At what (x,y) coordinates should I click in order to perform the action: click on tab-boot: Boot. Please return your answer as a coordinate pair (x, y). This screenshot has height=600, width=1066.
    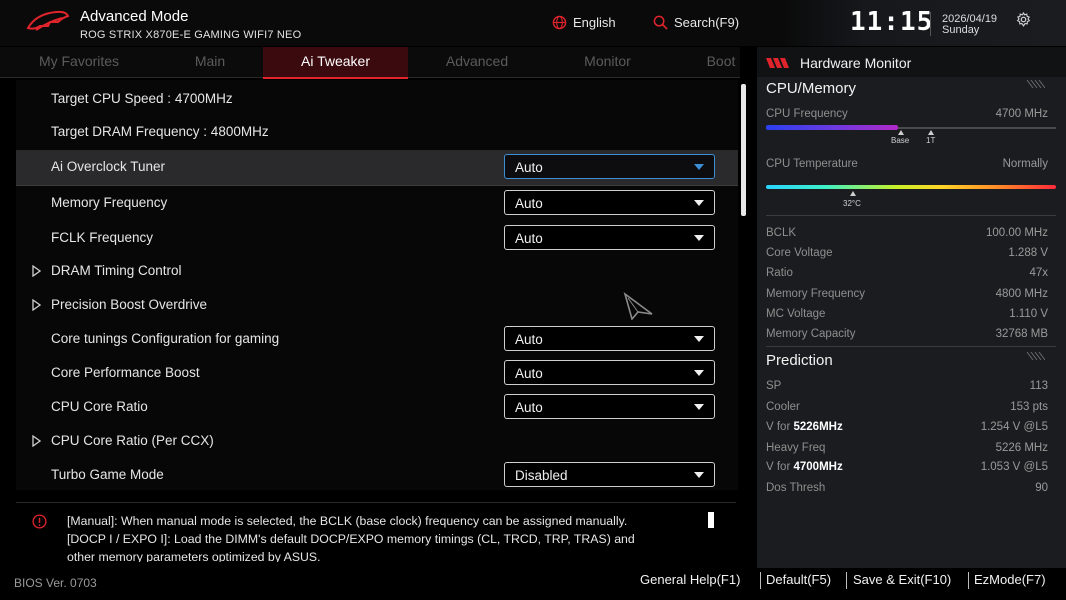
    Looking at the image, I should click on (721, 62).